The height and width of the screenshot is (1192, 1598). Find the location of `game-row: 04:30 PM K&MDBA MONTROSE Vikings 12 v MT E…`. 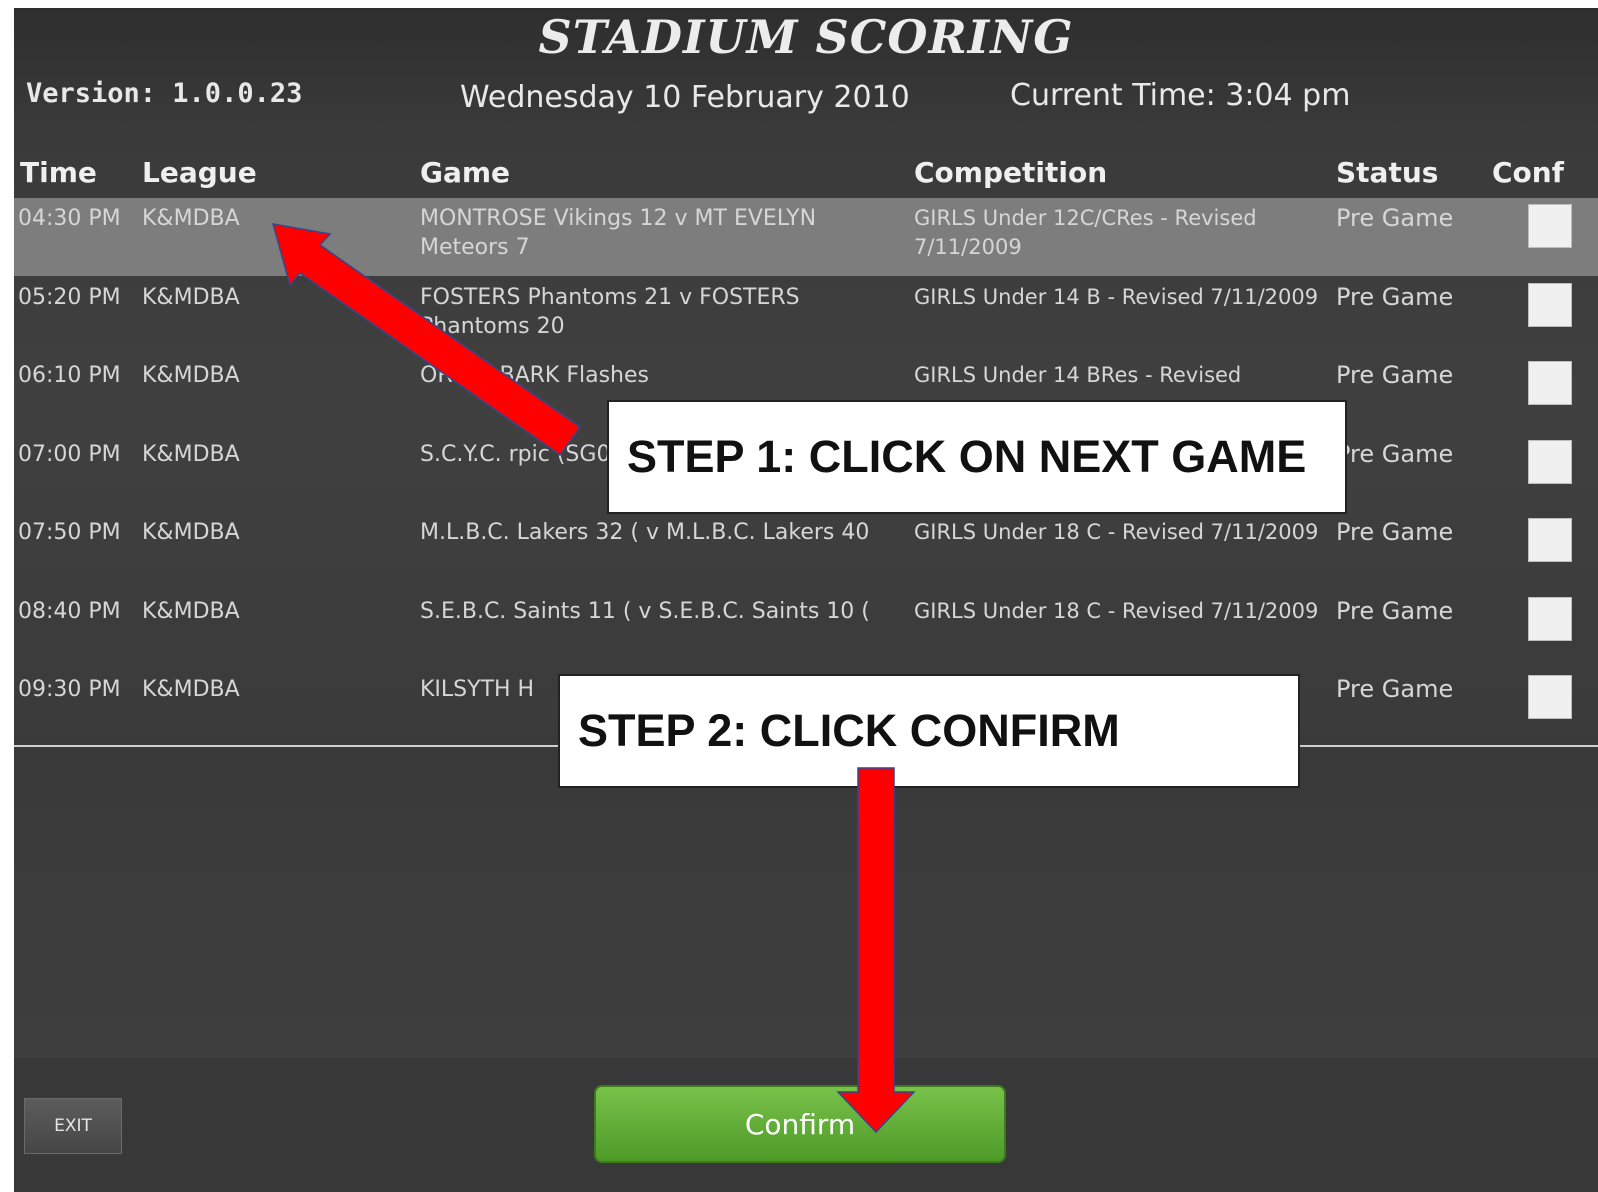

game-row: 04:30 PM K&MDBA MONTROSE Vikings 12 v MT E… is located at coordinates (806, 237).